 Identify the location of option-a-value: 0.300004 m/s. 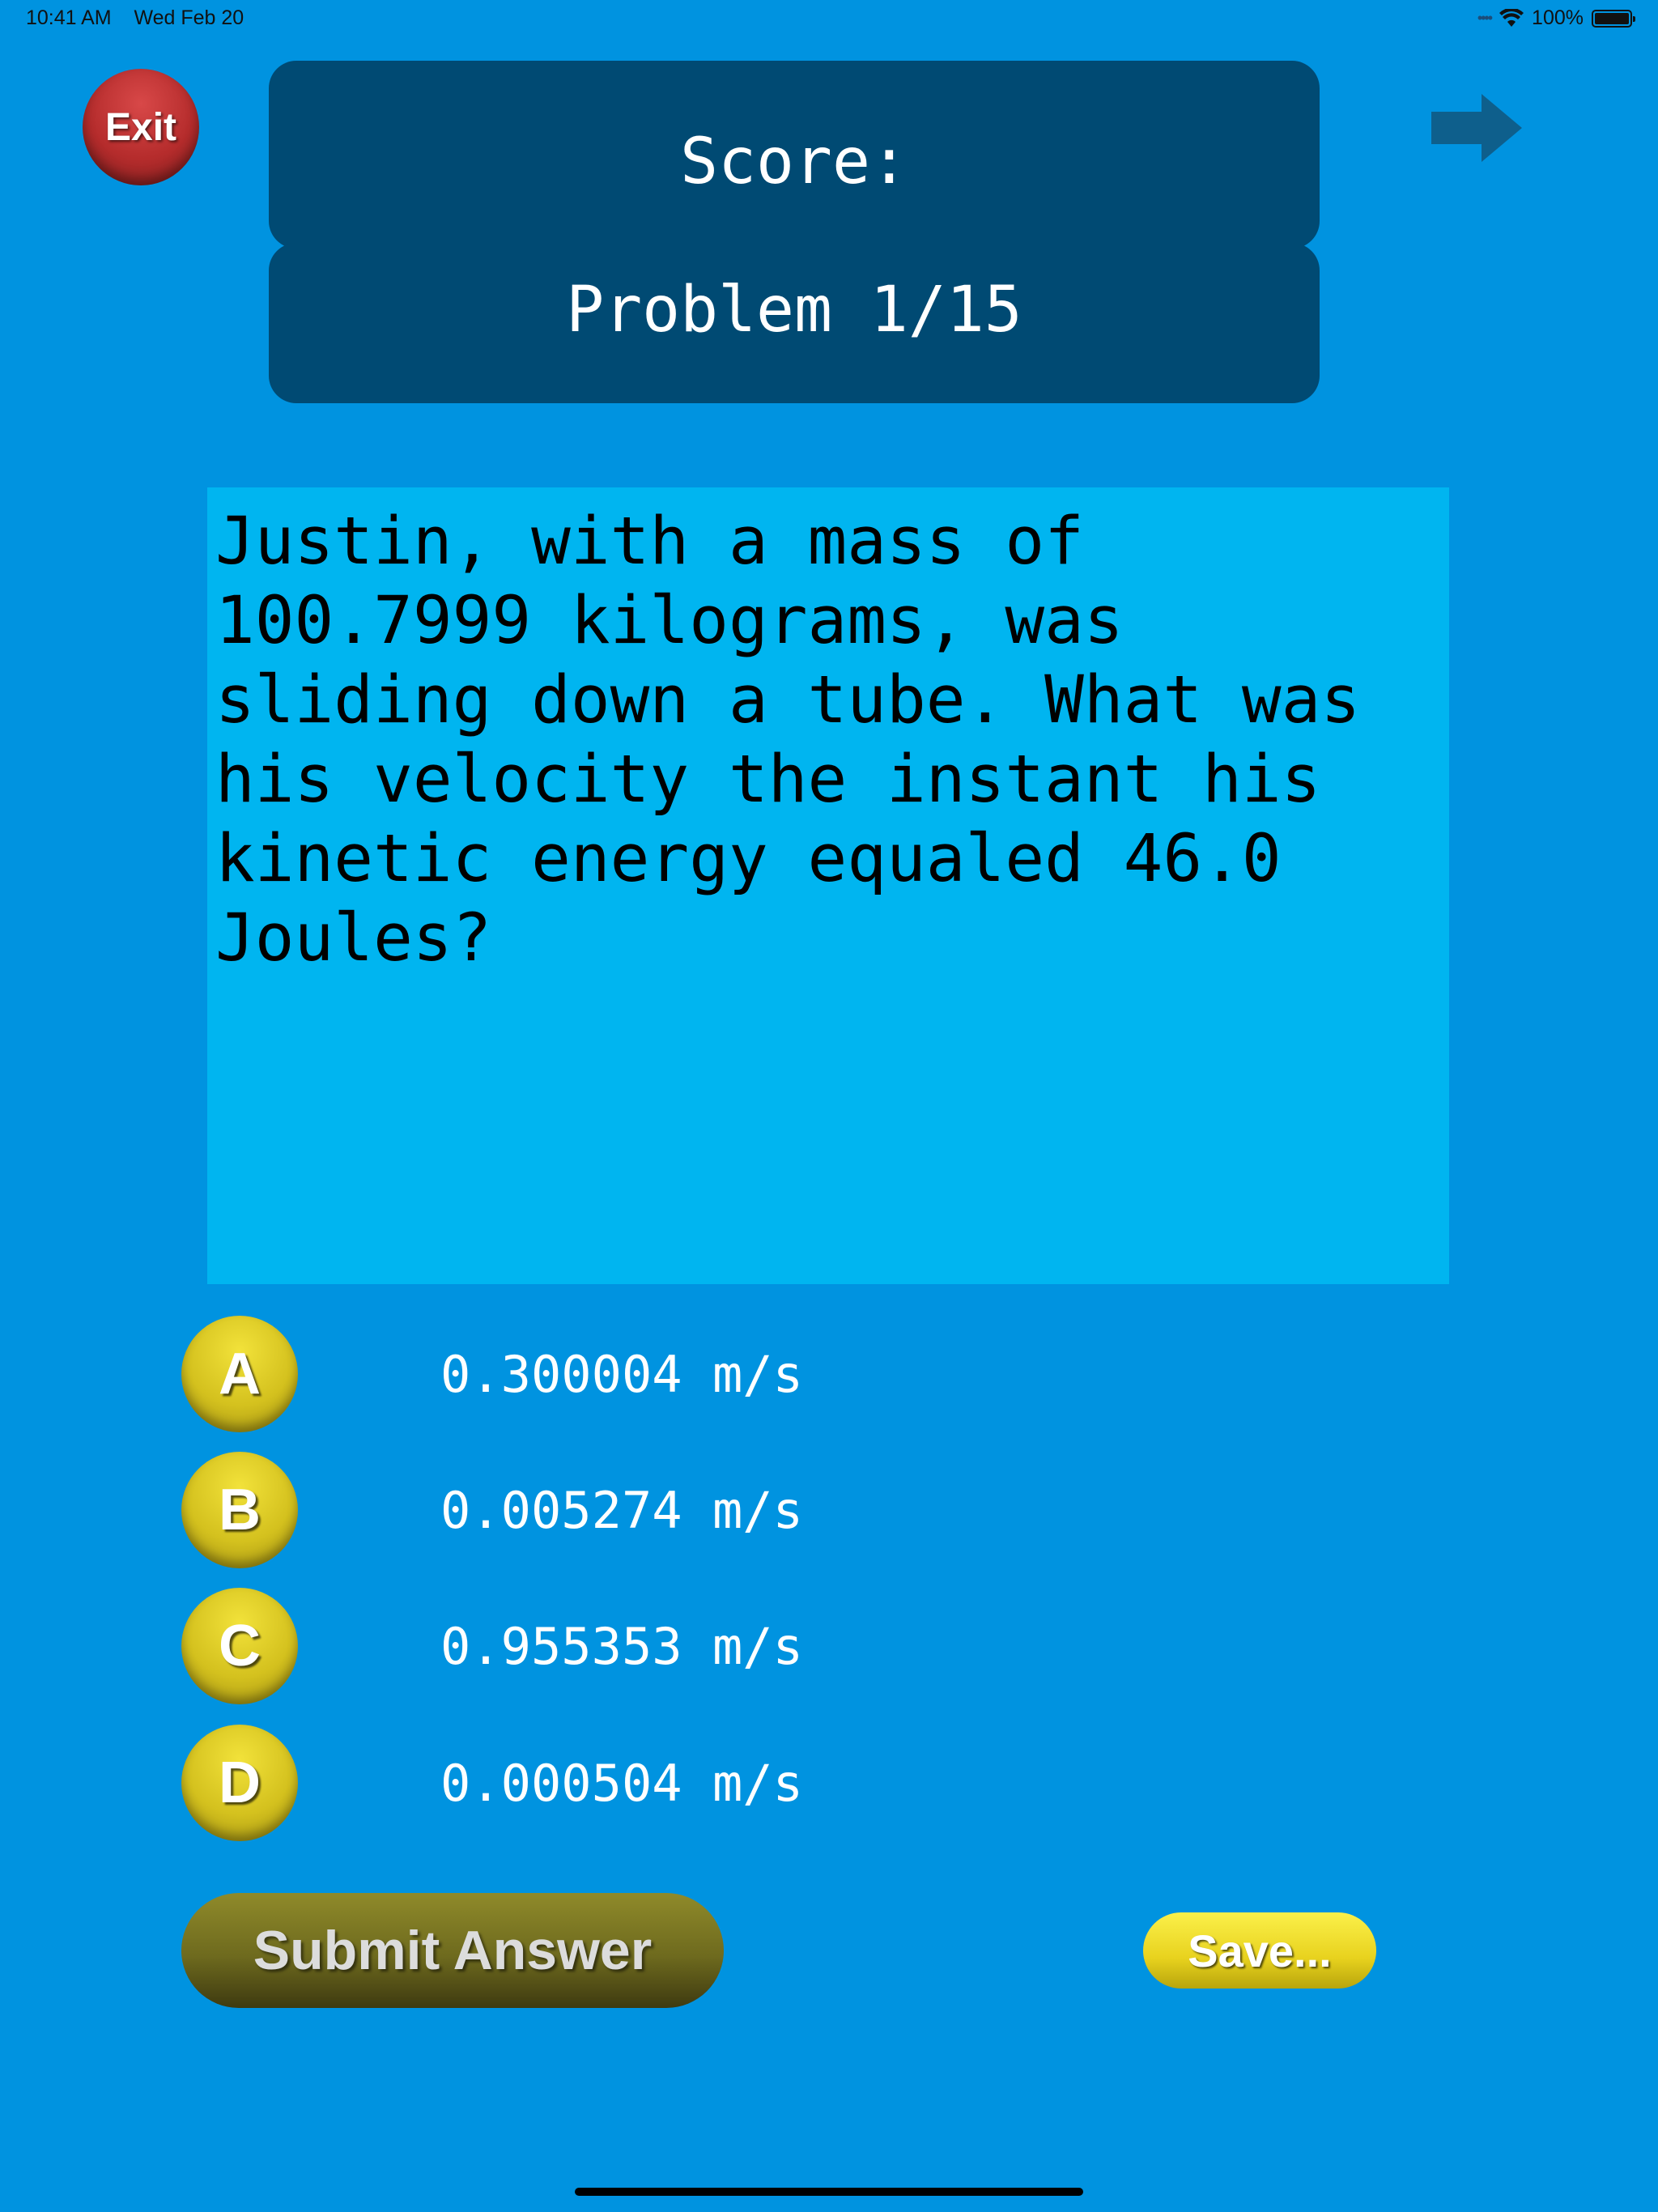
(621, 1374).